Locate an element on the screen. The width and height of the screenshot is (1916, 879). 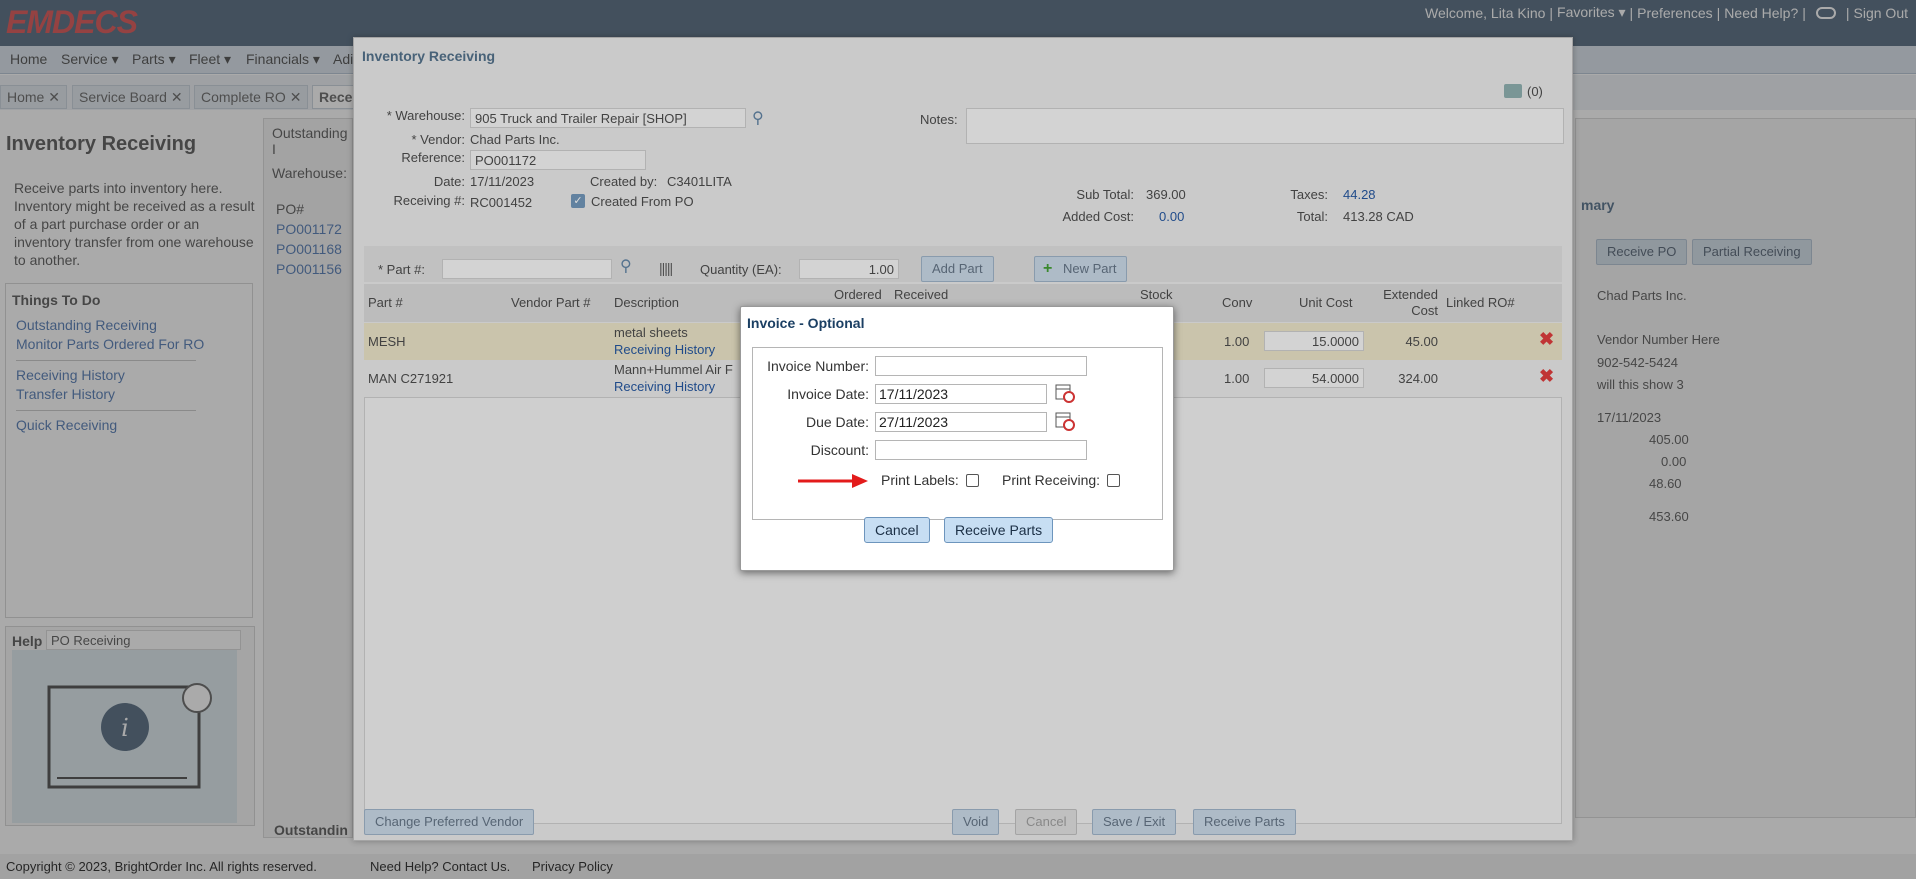
invoice-date-field: 17/11/2023 is located at coordinates (961, 394).